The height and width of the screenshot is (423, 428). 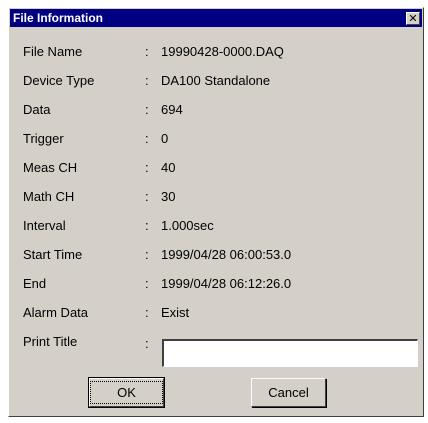 What do you see at coordinates (50, 341) in the screenshot?
I see `print-title-label: Print Title` at bounding box center [50, 341].